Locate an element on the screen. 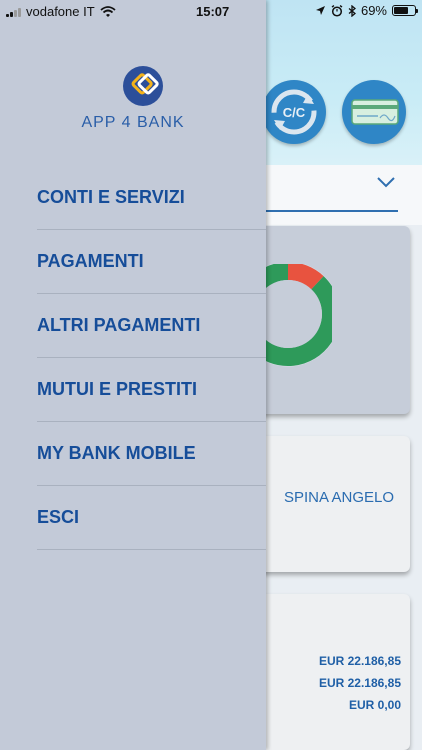 Image resolution: width=422 pixels, height=750 pixels. clock: 15:07 is located at coordinates (213, 11).